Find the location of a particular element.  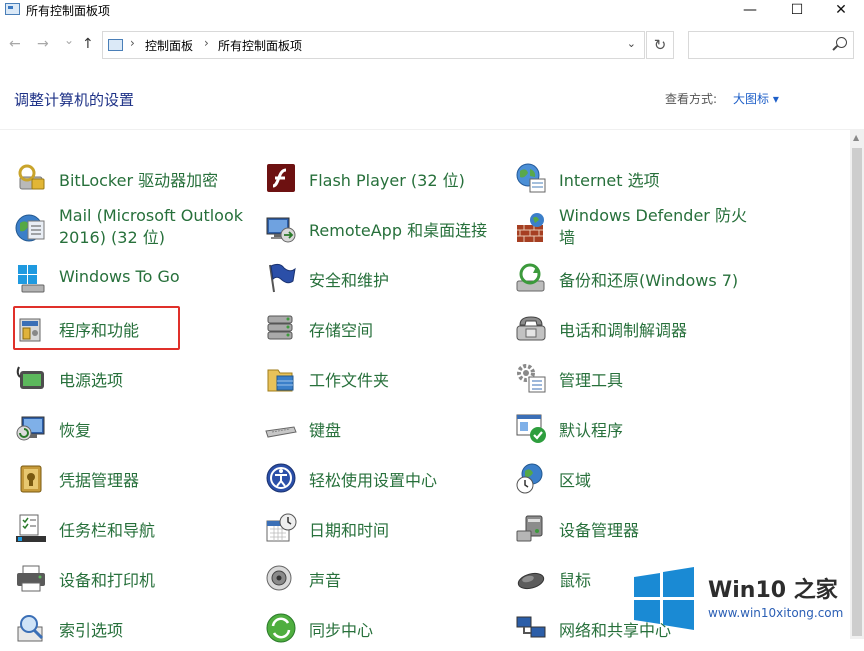

item-label: 安全和维护 is located at coordinates (349, 280).